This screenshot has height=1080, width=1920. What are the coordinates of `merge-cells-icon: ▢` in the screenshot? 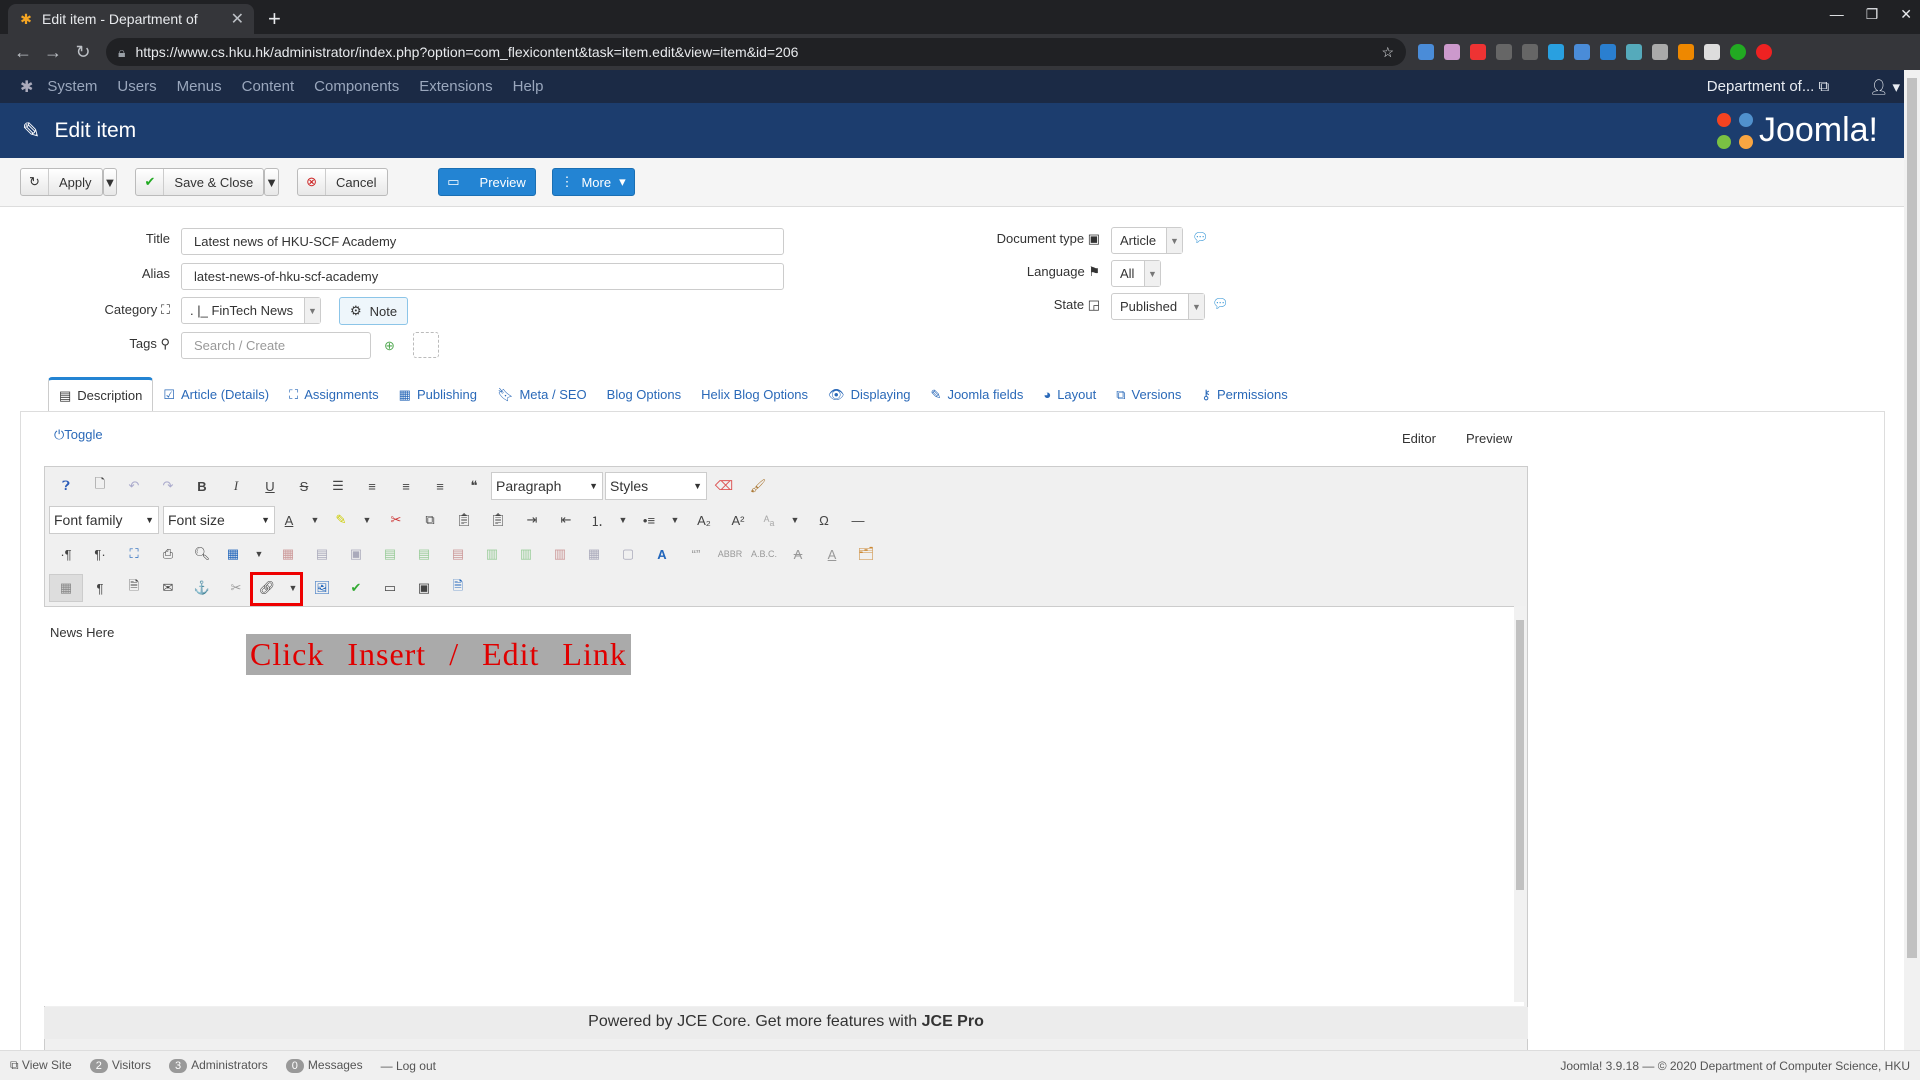 It's located at (628, 554).